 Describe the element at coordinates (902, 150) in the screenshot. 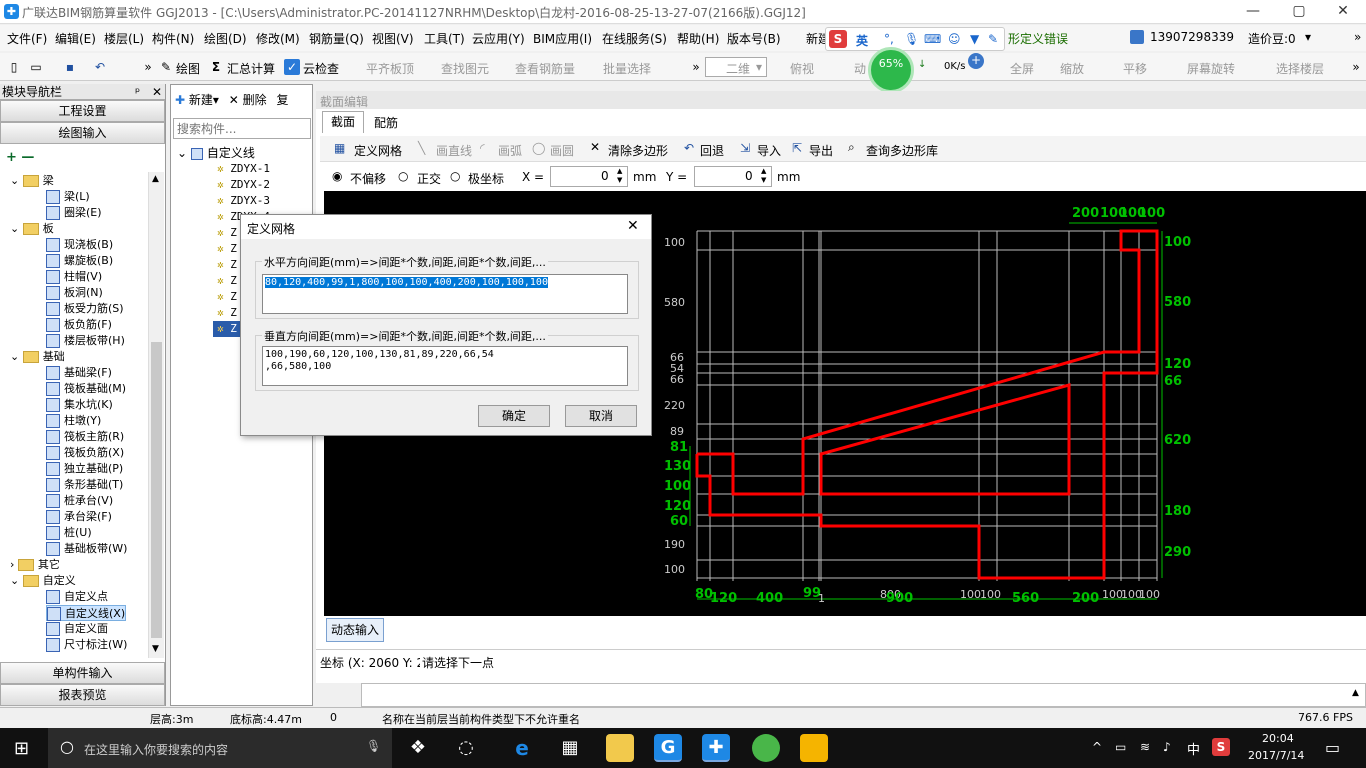

I see `query-polygon-lib-button: 查询多边形库` at that location.